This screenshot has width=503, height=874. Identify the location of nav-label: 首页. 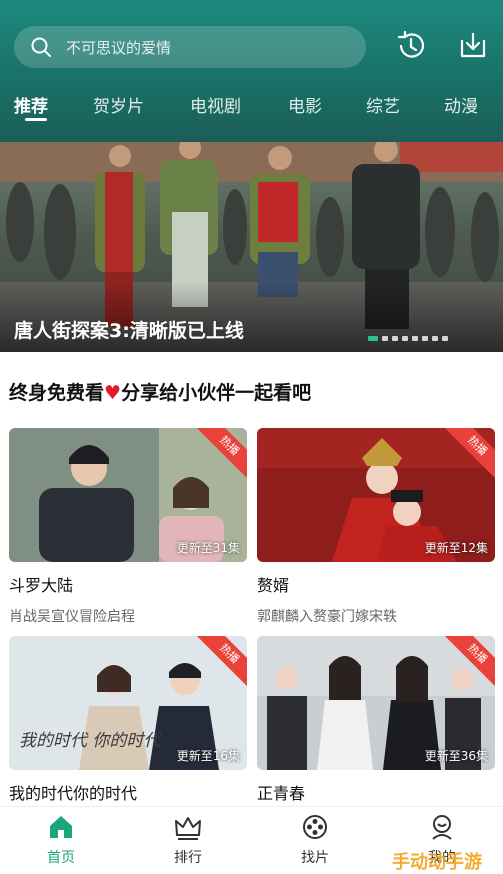
(61, 858).